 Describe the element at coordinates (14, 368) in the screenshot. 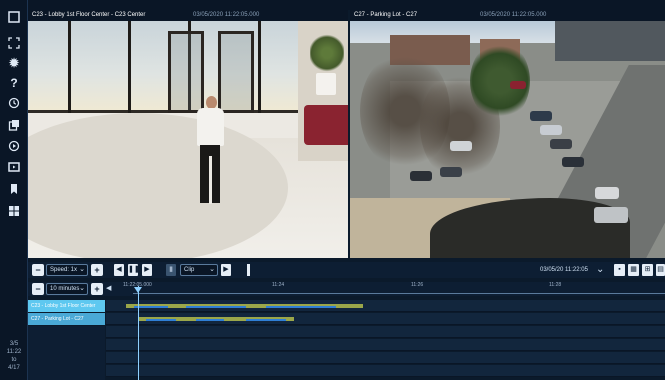

I see `range-end-date: 4/17` at that location.